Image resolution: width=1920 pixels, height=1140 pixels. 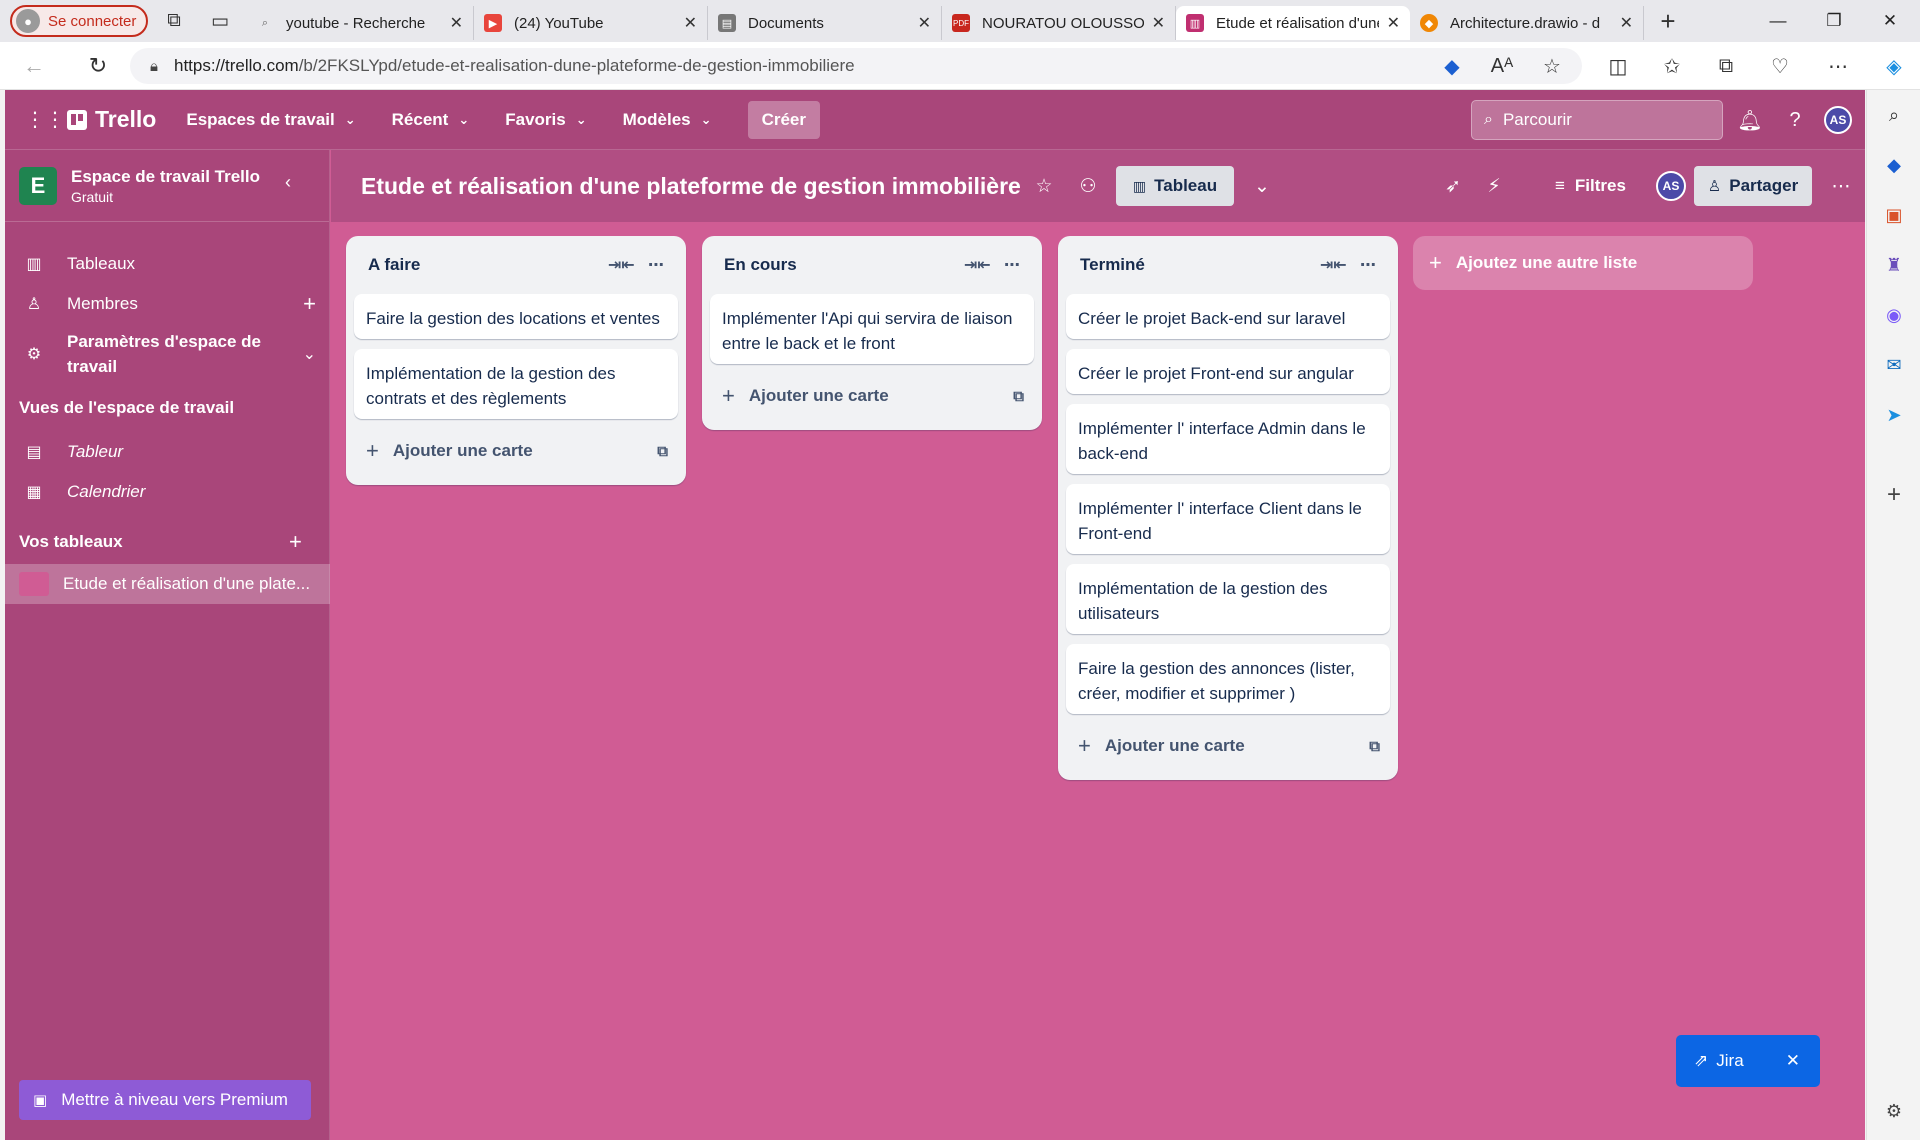 I want to click on list-header: En cours ⇥⇤ ⋯, so click(x=872, y=265).